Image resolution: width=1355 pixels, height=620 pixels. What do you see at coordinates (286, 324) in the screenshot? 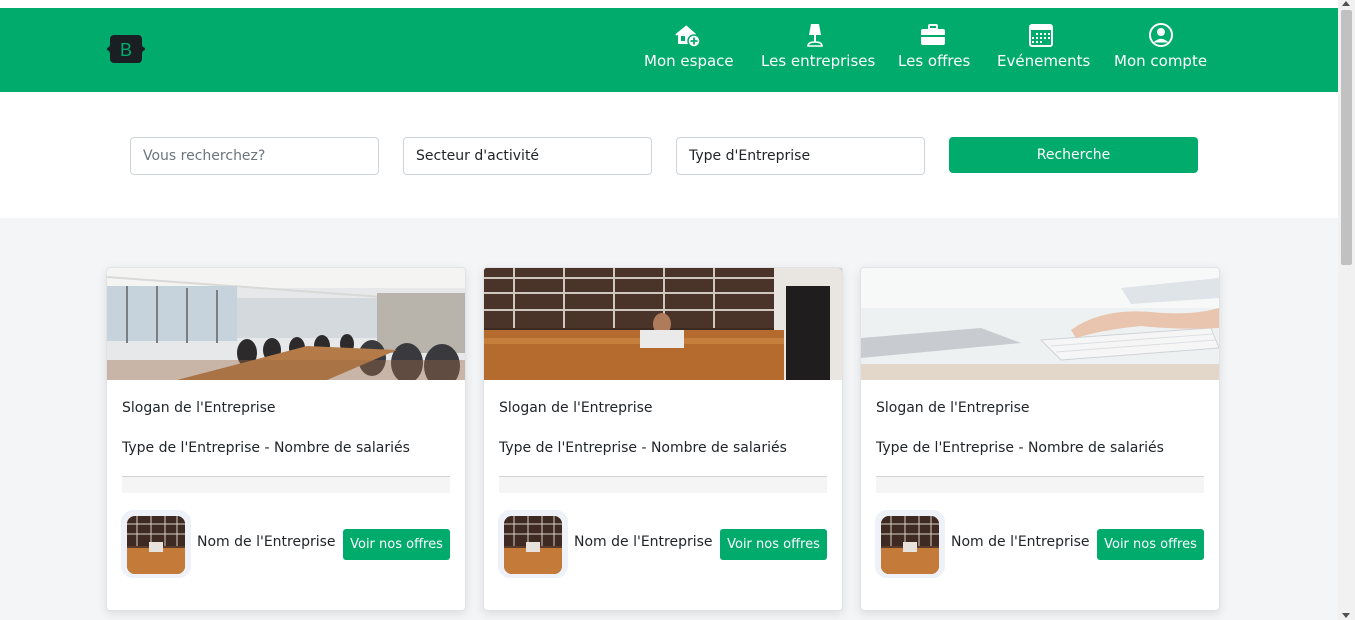
I see `card-image-meeting-room` at bounding box center [286, 324].